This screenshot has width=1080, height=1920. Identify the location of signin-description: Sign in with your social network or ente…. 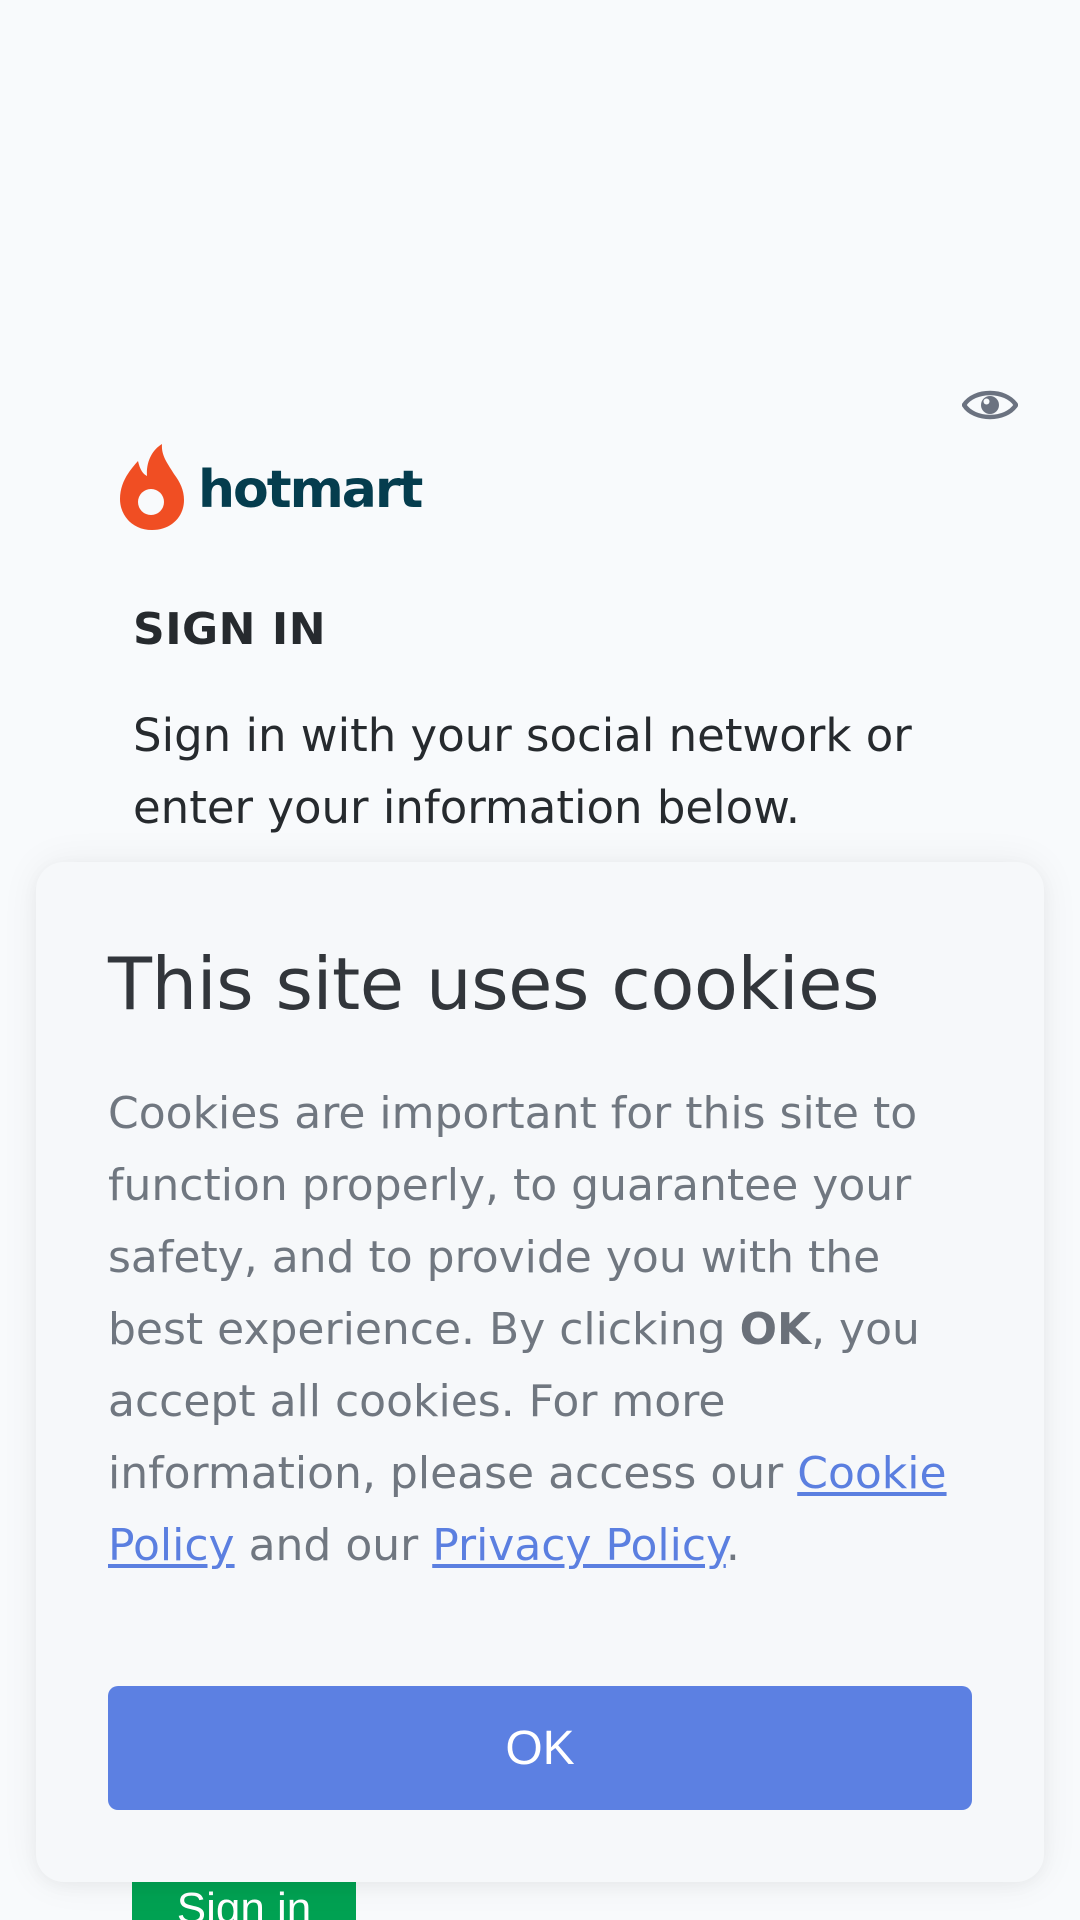
(522, 771).